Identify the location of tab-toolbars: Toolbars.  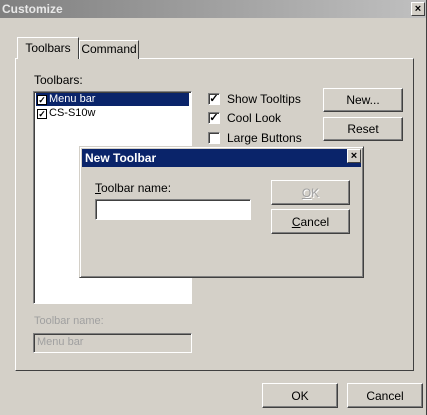
(48, 48).